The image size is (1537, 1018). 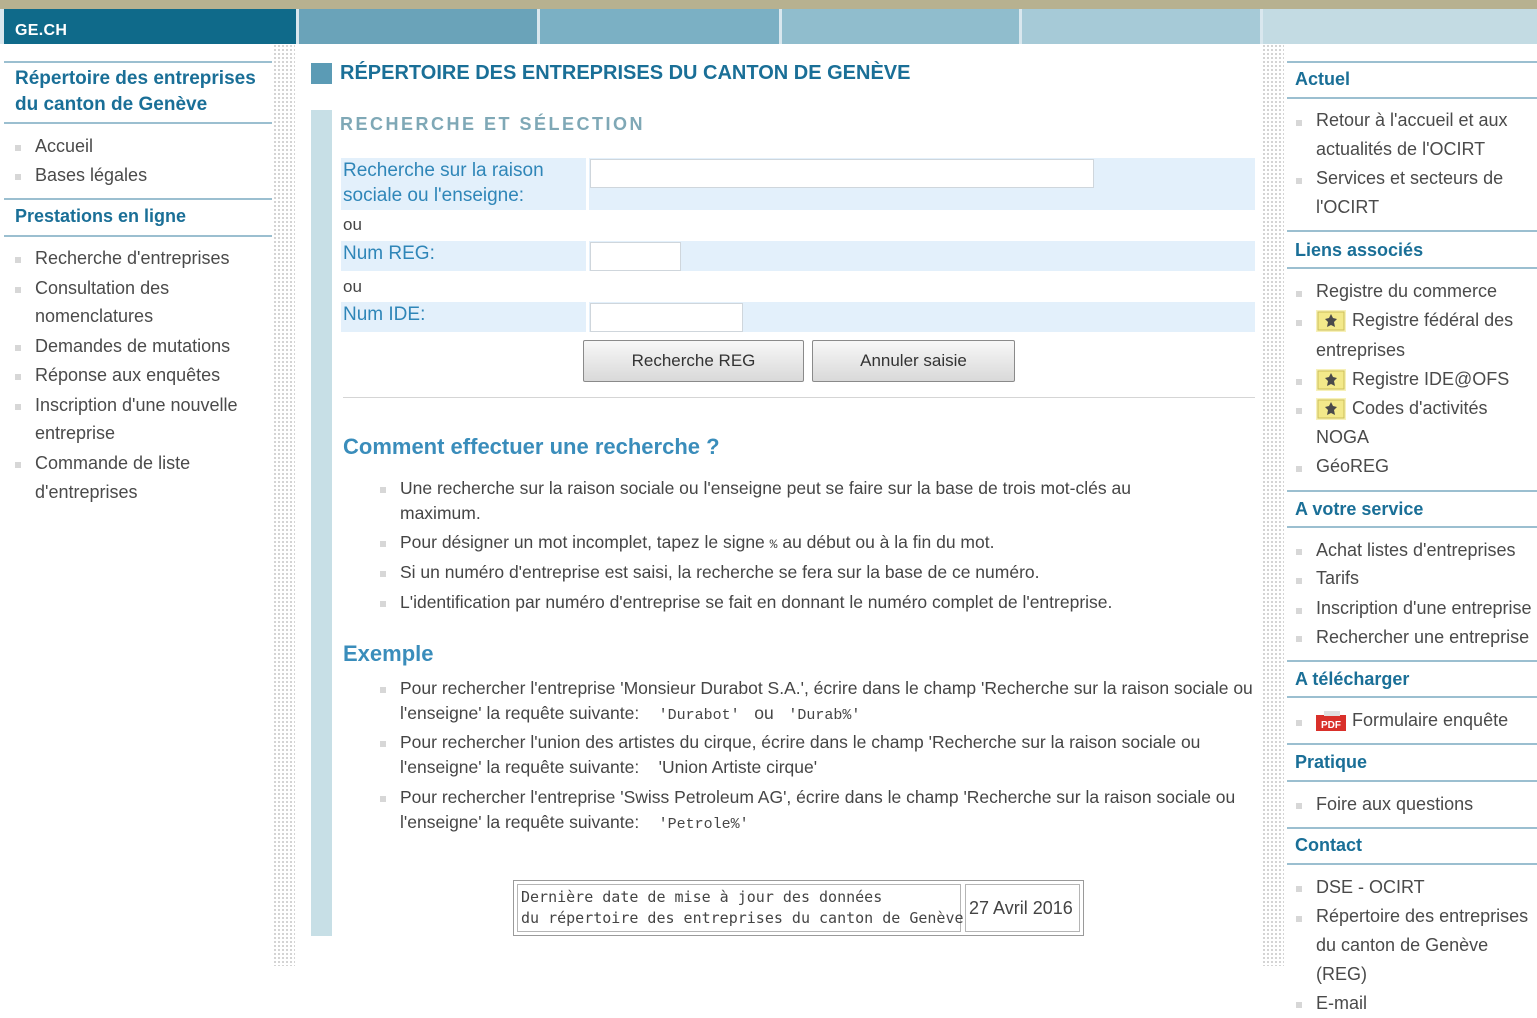 I want to click on search-reg-button: Recherche REG, so click(x=693, y=361).